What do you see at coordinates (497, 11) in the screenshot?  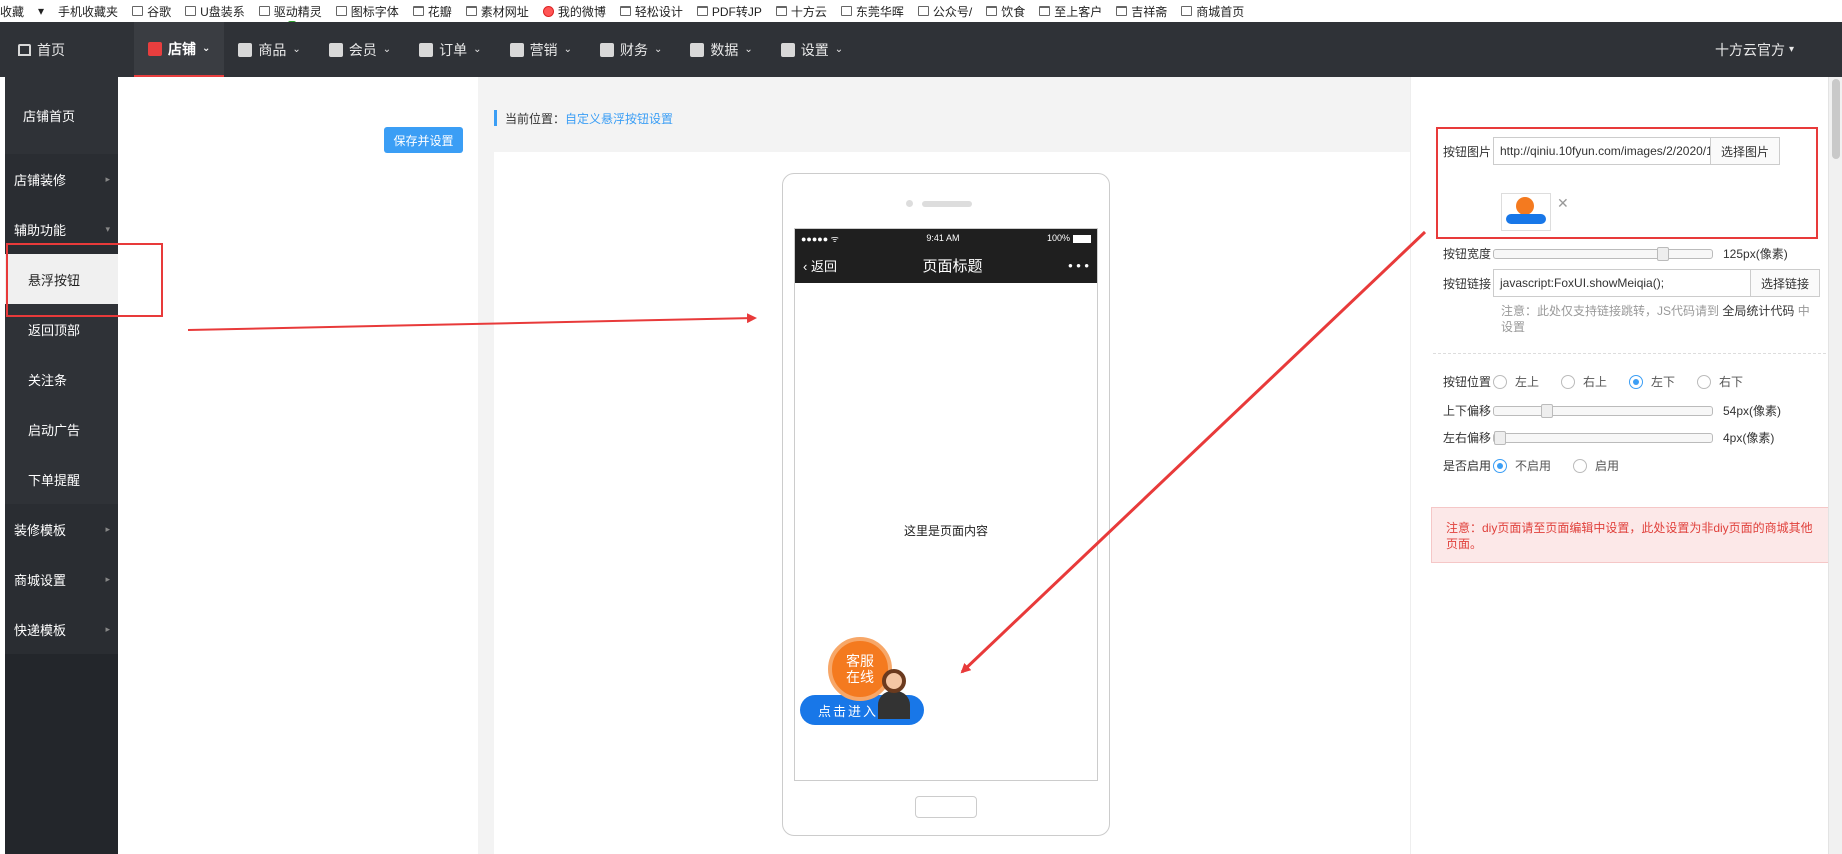 I see `bookmark-item: 素材网址` at bounding box center [497, 11].